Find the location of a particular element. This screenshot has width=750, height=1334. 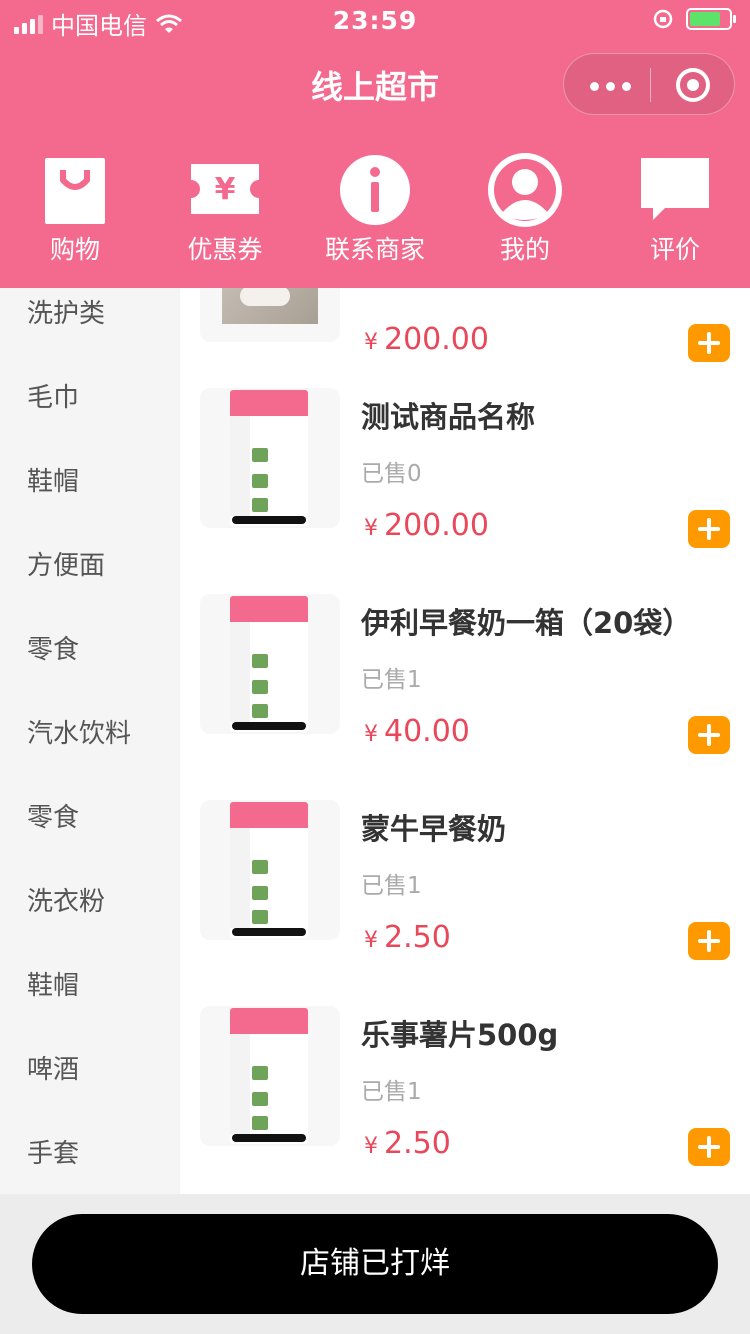

function-icon-bar: 购物 ¥ 优惠券 联系商家 我的 评价 is located at coordinates (375, 209).